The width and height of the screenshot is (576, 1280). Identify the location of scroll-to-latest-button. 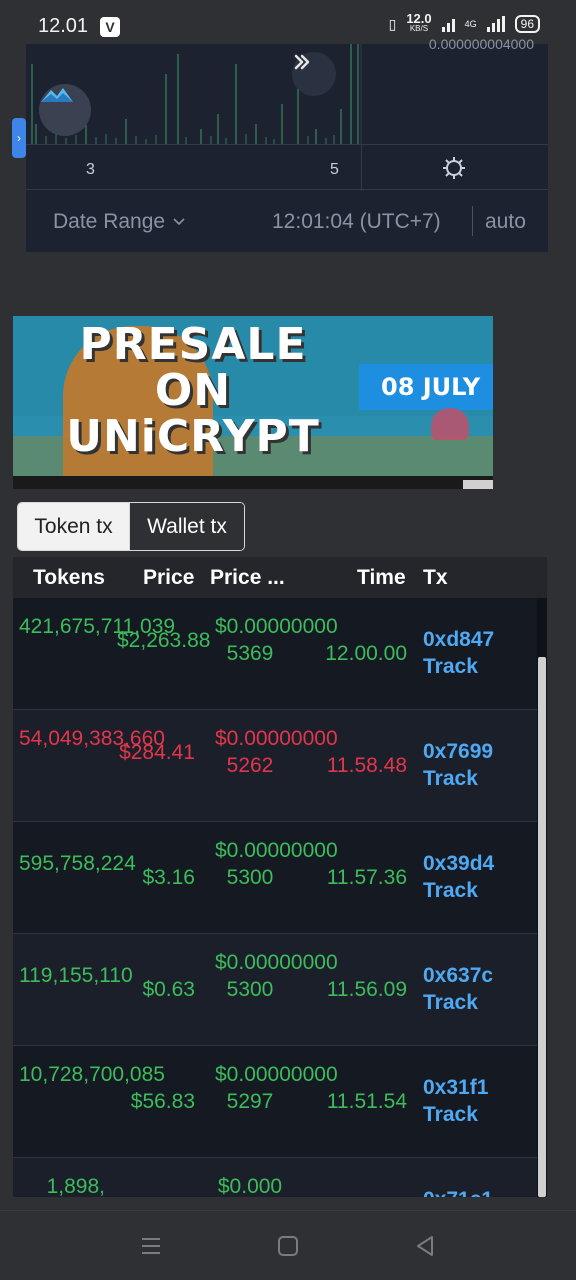
(314, 74).